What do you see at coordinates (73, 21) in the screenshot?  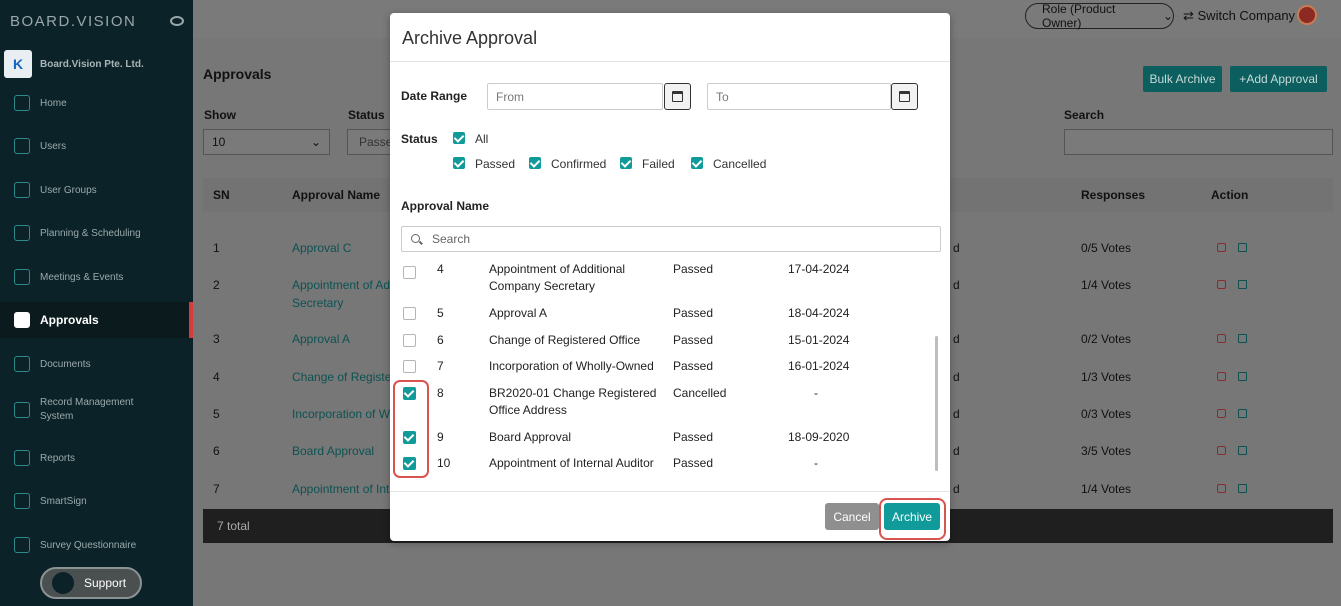 I see `logo-text: BOARD.VISION` at bounding box center [73, 21].